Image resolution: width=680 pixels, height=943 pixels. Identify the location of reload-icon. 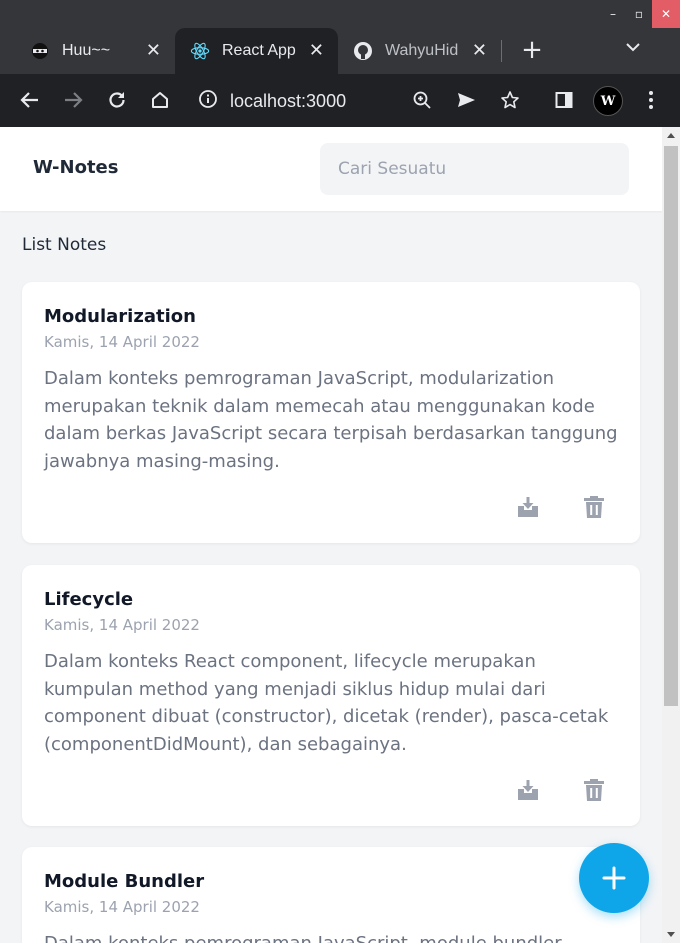
(117, 100).